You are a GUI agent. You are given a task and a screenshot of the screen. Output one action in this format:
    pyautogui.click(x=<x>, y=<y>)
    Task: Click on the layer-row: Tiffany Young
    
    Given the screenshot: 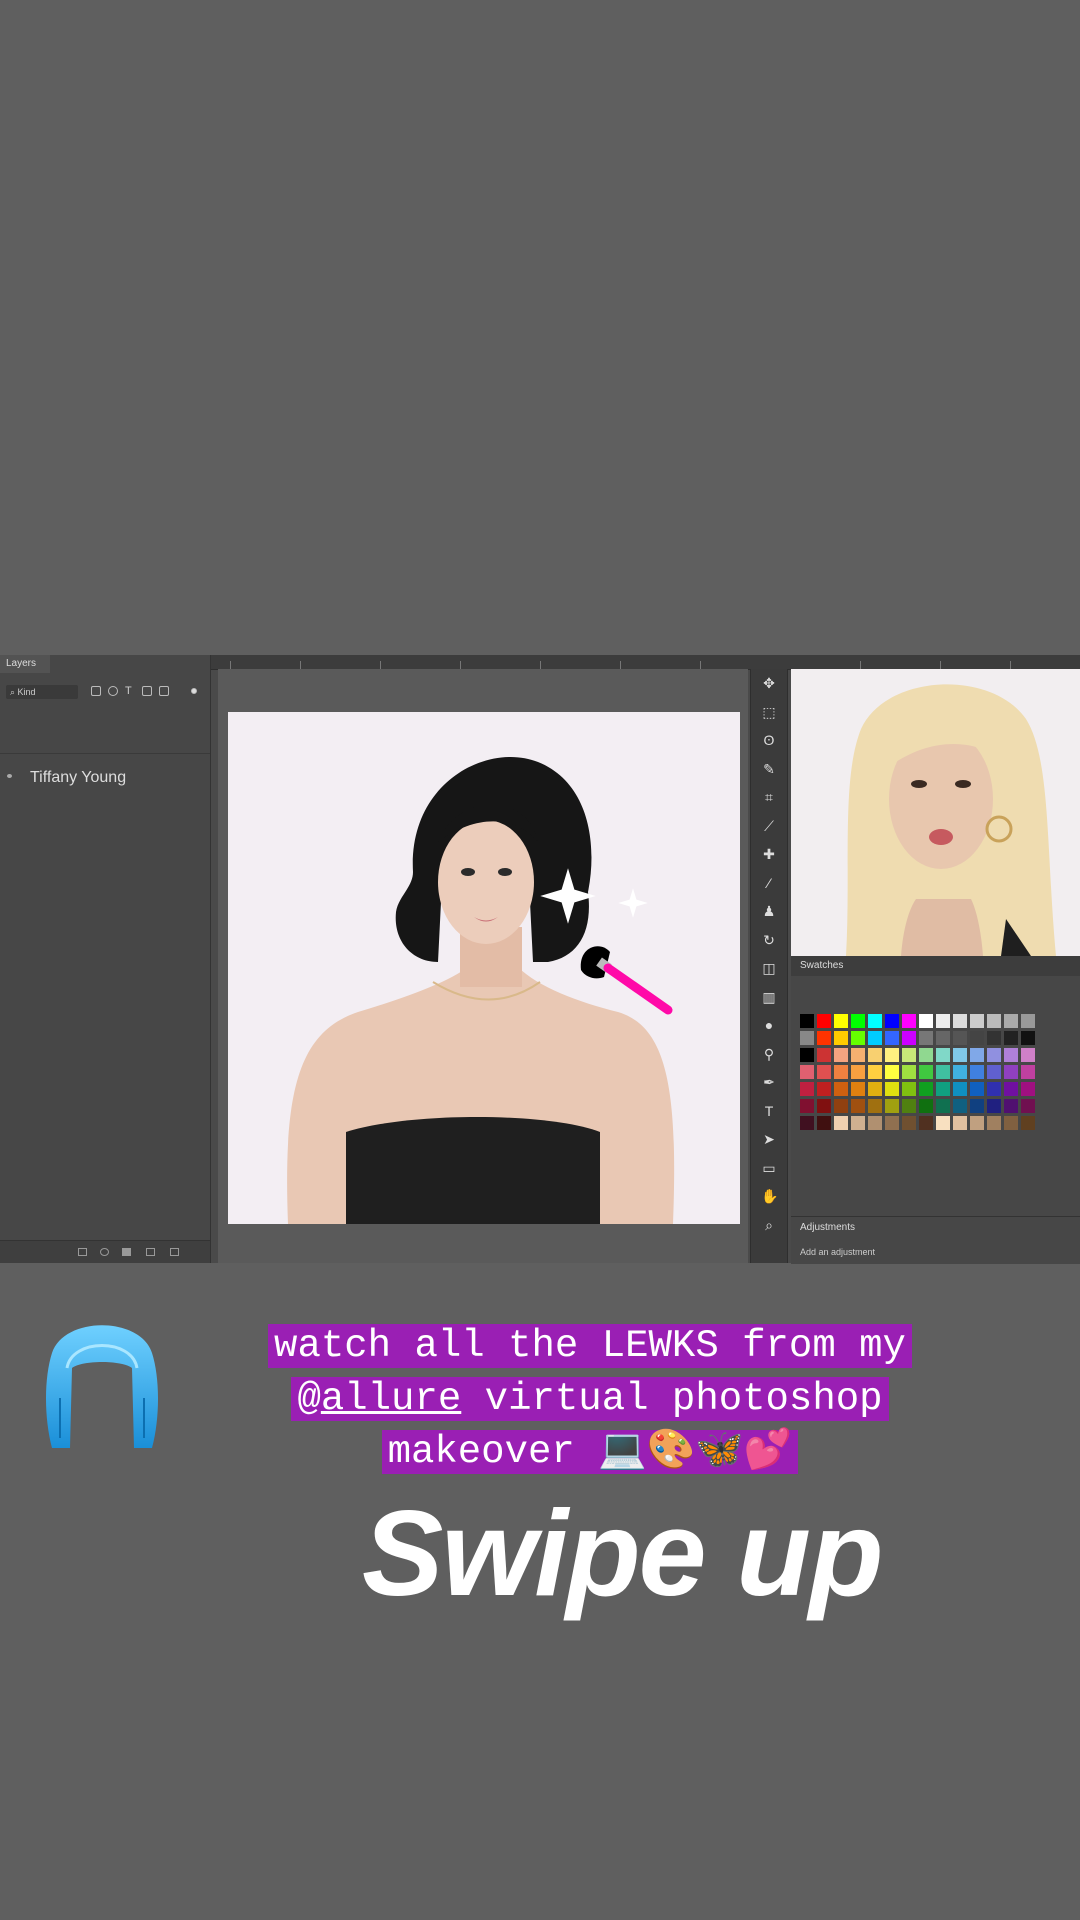 What is the action you would take?
    pyautogui.click(x=105, y=778)
    